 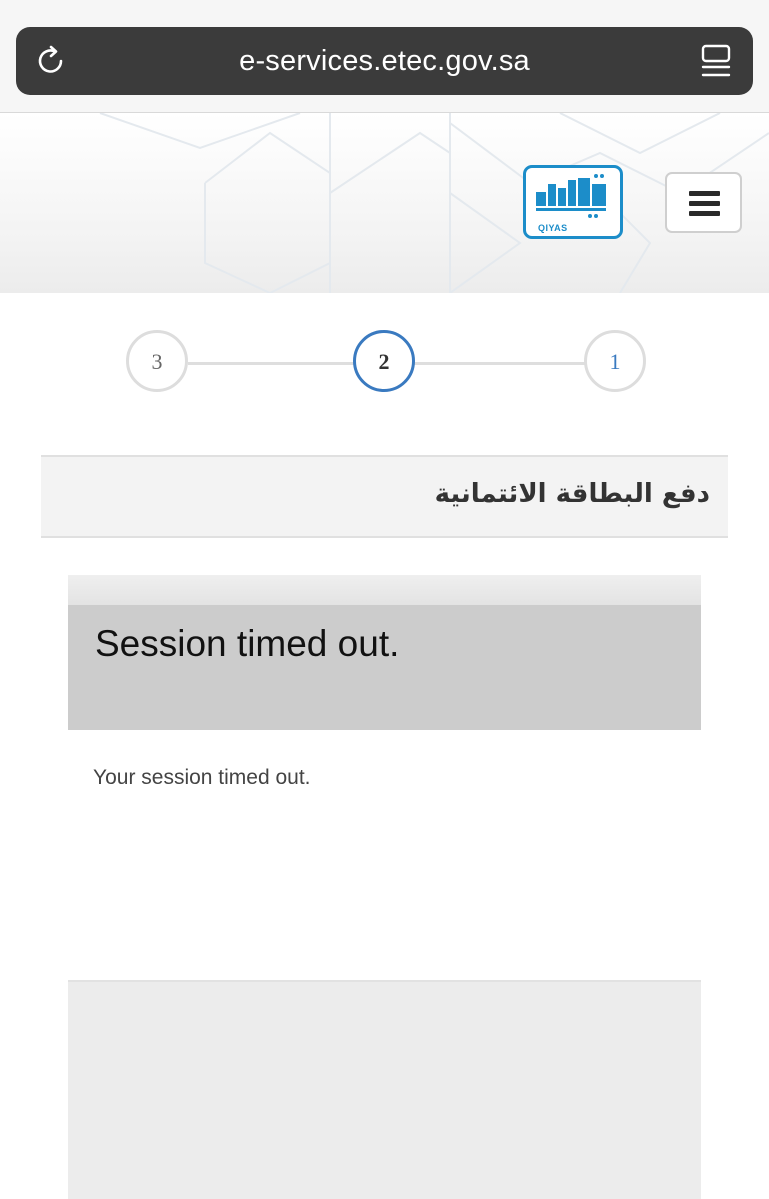 I want to click on section-title: دفع البطاقة الائتمانية, so click(x=572, y=494).